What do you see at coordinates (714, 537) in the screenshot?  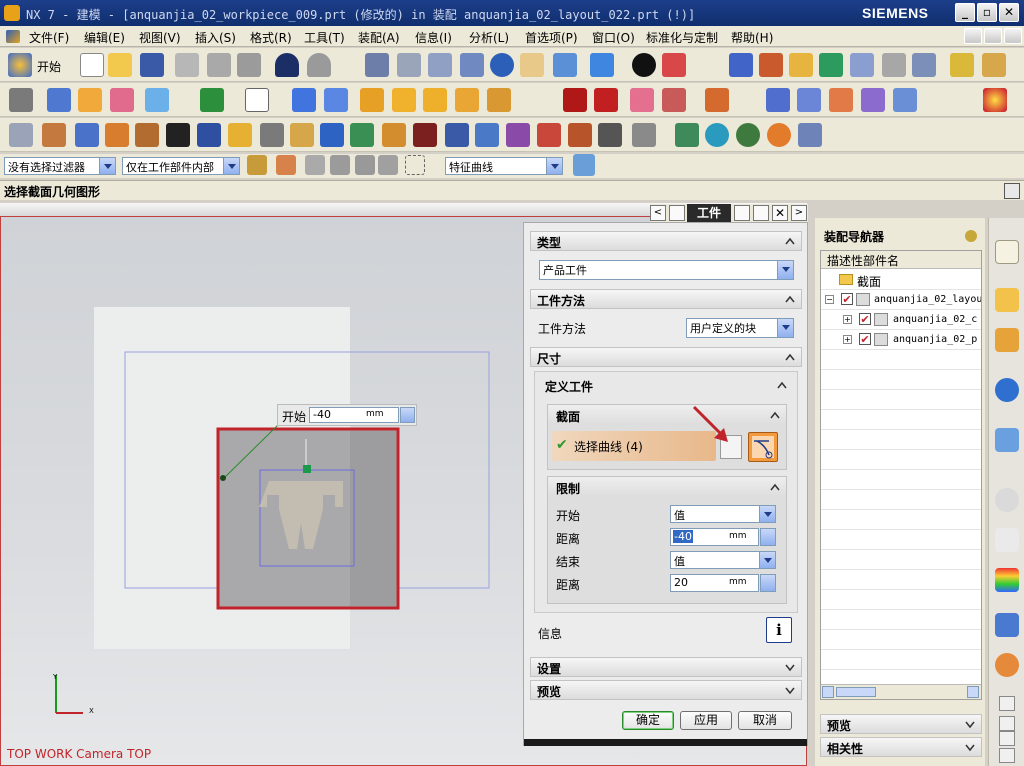 I see `distance1-input: -40 mm` at bounding box center [714, 537].